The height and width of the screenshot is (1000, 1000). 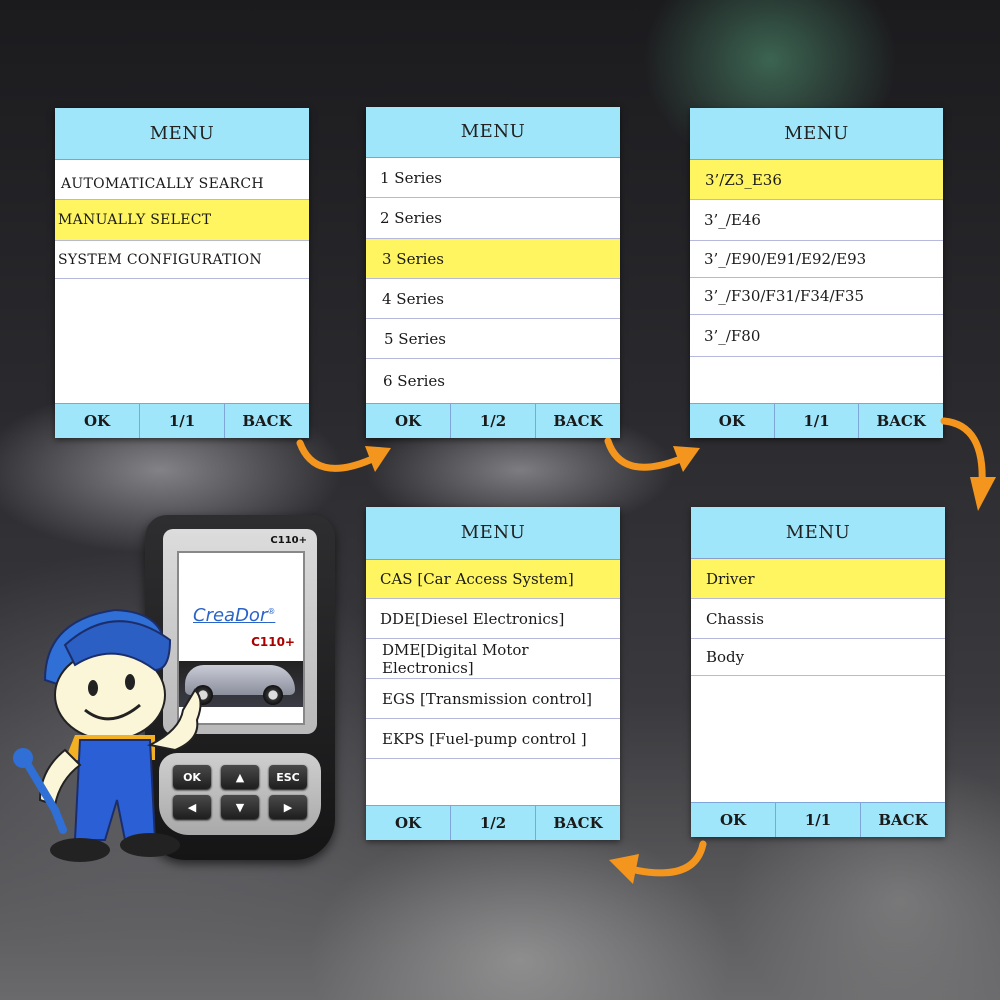 I want to click on menu-item-body: Body, so click(x=818, y=657).